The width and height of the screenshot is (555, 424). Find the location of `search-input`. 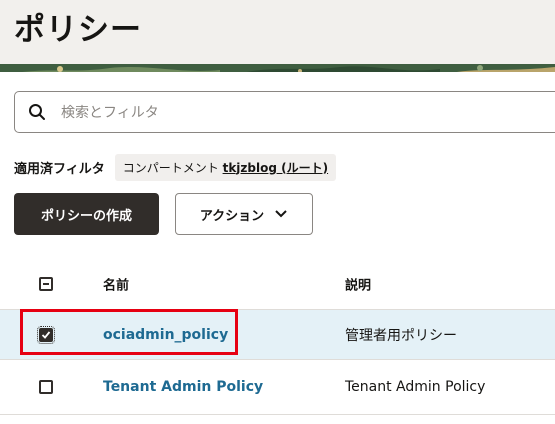

search-input is located at coordinates (301, 113).